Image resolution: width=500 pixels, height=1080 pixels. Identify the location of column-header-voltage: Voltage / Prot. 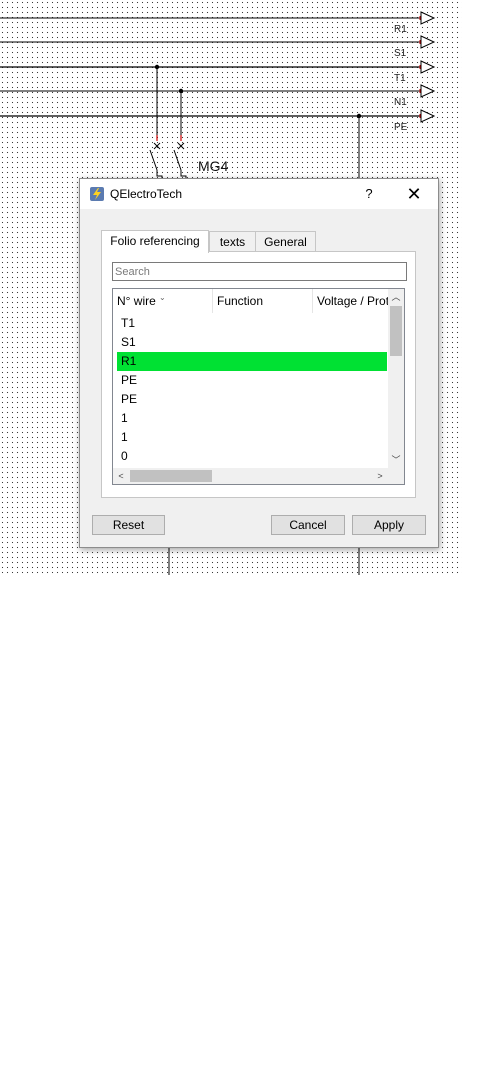
(350, 301).